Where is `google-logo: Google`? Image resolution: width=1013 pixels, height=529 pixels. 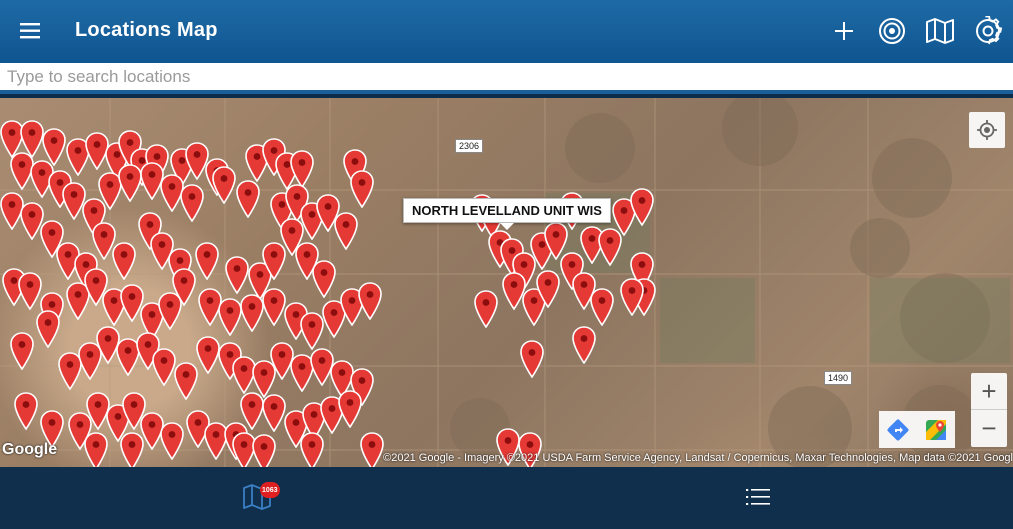 google-logo: Google is located at coordinates (30, 449).